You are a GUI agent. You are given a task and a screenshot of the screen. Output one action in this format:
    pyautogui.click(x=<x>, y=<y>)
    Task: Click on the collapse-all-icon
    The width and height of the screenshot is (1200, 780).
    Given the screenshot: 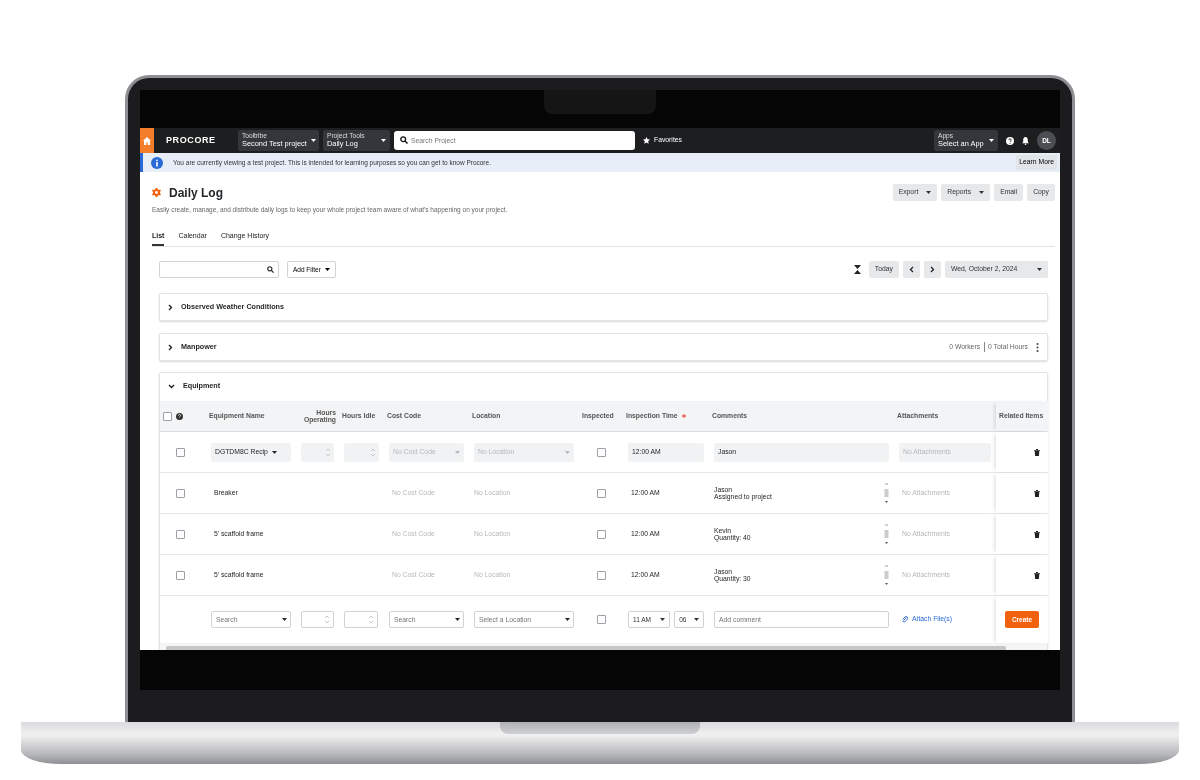 What is the action you would take?
    pyautogui.click(x=857, y=269)
    